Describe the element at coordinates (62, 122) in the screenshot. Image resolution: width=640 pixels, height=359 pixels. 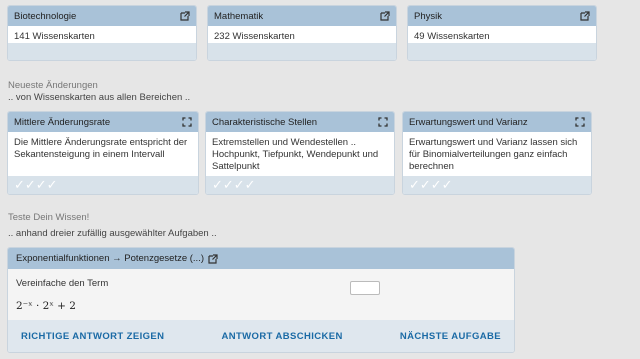
I see `knowledge-card-title: Mittlere Änderungsrate` at that location.